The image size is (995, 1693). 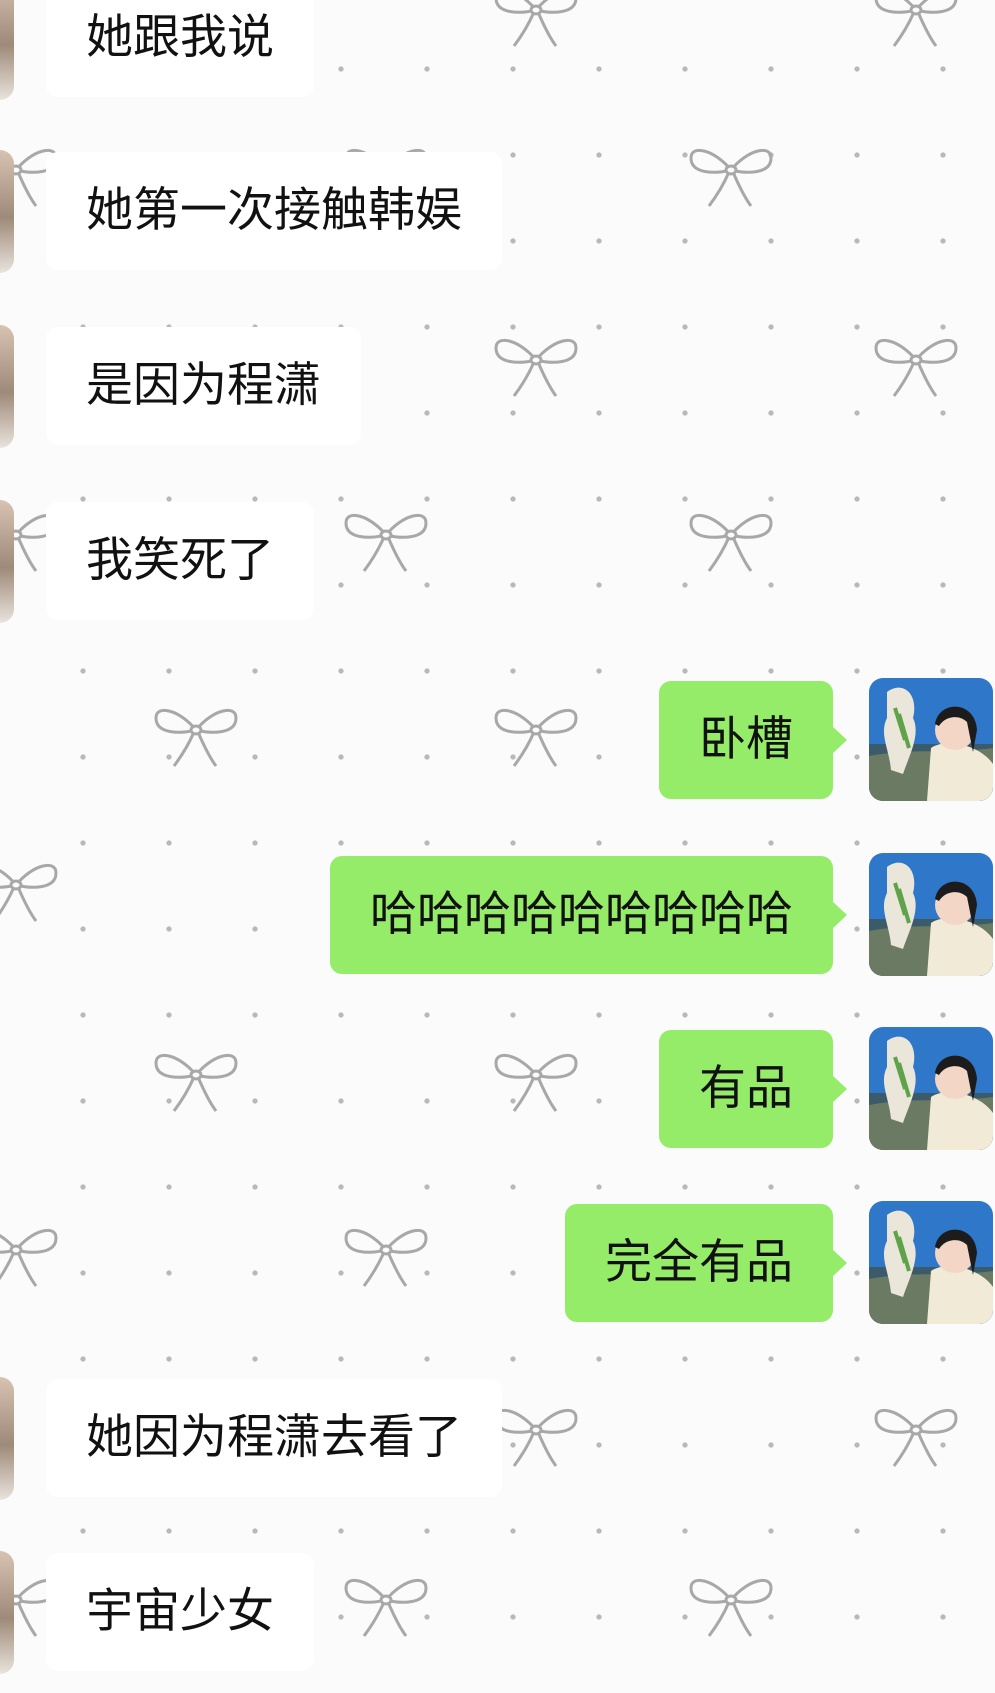 I want to click on message-row: 宇宙少女, so click(x=157, y=1612).